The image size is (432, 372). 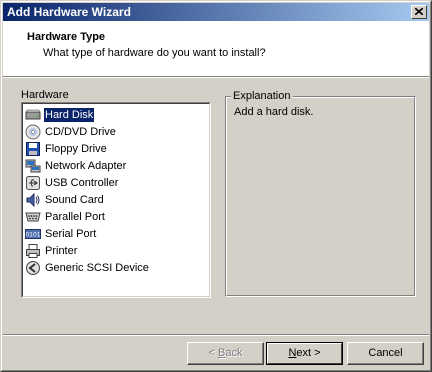 What do you see at coordinates (45, 95) in the screenshot?
I see `hardware-label: Hardware` at bounding box center [45, 95].